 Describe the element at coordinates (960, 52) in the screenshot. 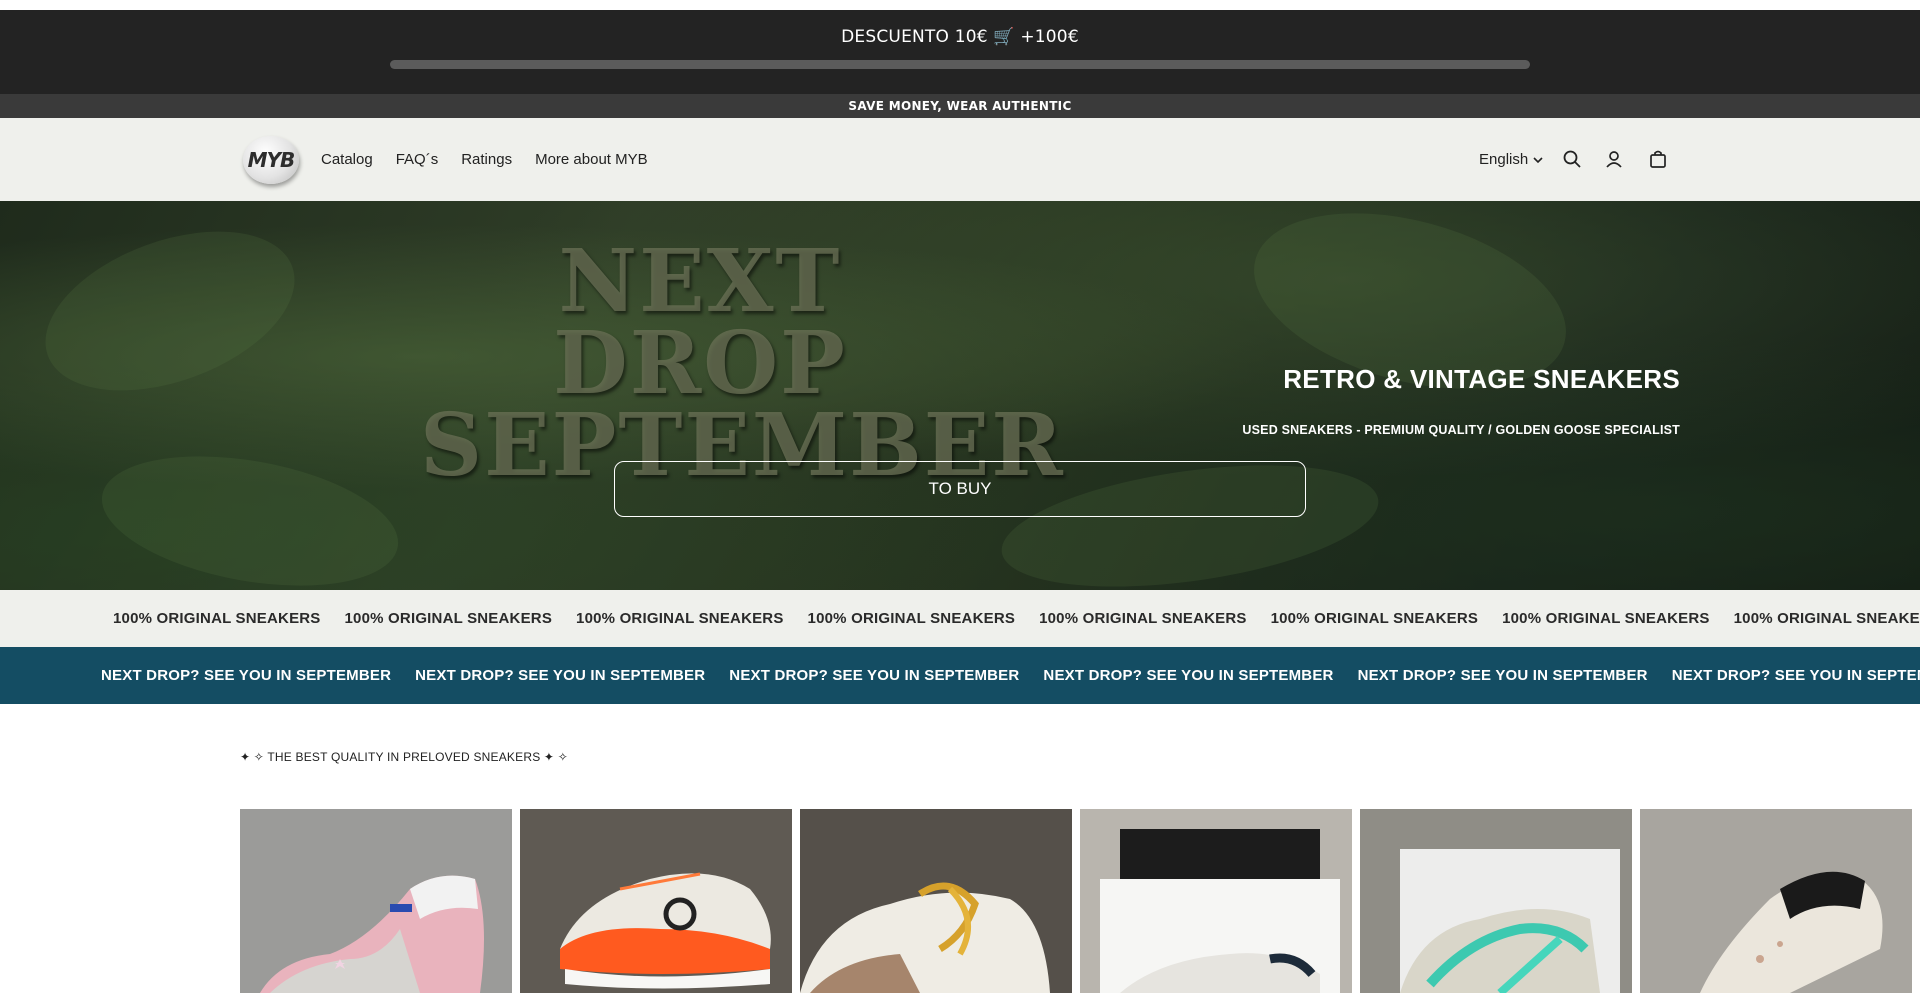

I see `promo-banner: DESCUENTO 10€ 🛒 +100€` at that location.